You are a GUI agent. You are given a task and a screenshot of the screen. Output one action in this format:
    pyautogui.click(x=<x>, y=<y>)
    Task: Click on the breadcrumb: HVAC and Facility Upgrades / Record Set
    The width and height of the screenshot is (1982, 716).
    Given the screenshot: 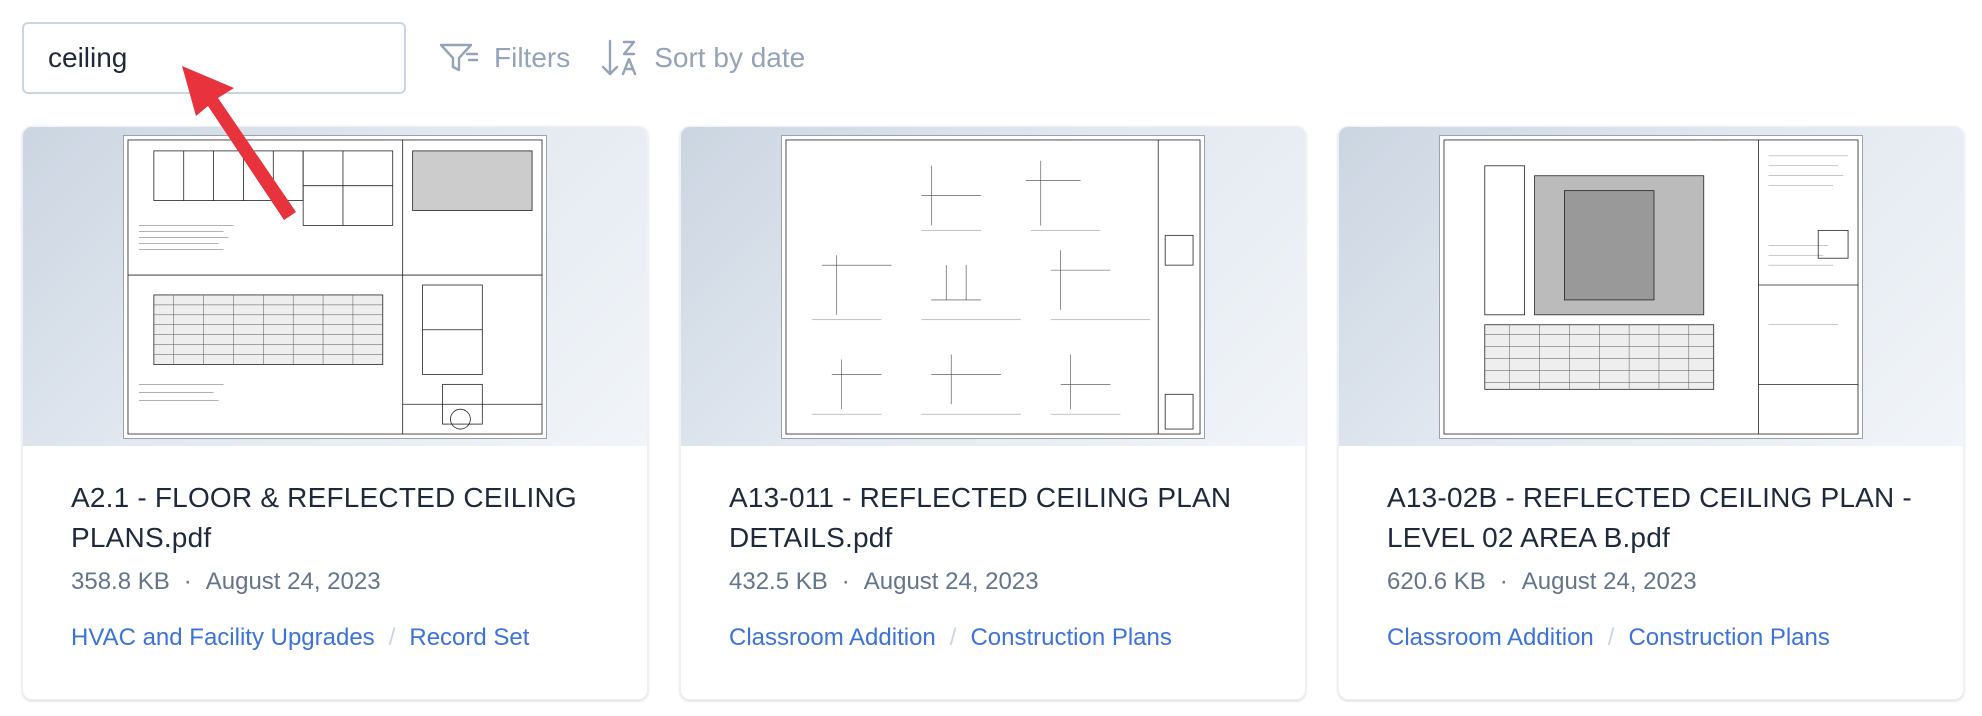 What is the action you would take?
    pyautogui.click(x=335, y=638)
    